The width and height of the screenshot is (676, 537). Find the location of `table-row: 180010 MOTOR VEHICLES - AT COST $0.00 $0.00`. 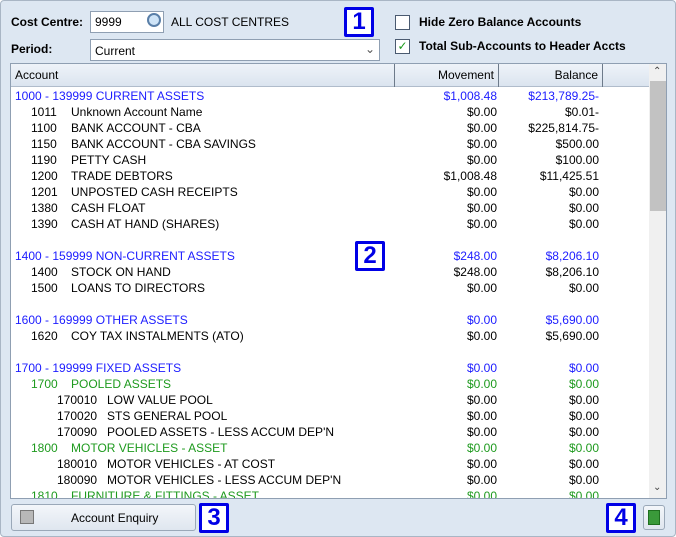

table-row: 180010 MOTOR VEHICLES - AT COST $0.00 $0.00 is located at coordinates (307, 464).